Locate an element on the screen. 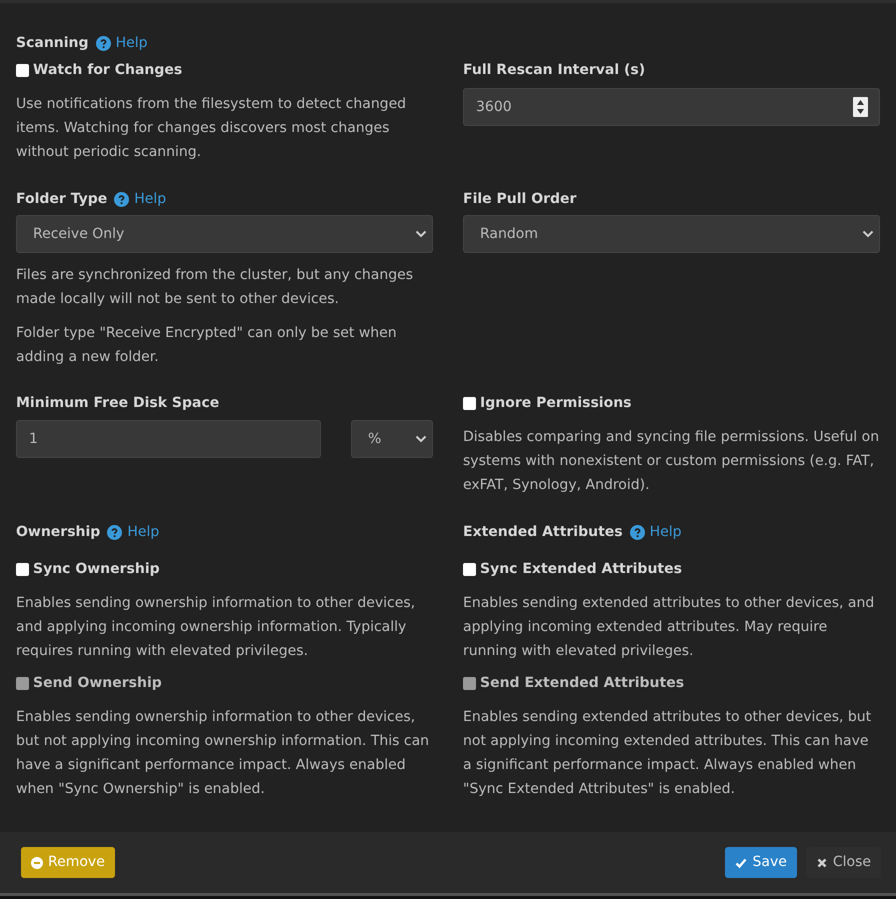 The height and width of the screenshot is (899, 896). checkbox-label: Sync Ownership is located at coordinates (96, 569).